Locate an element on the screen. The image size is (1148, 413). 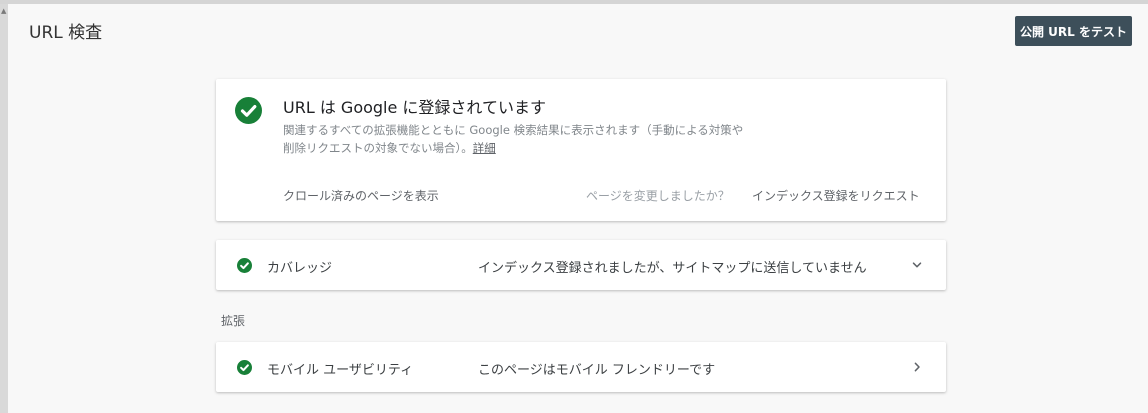
request-indexing-link: インデックス登録をリクエスト is located at coordinates (836, 195).